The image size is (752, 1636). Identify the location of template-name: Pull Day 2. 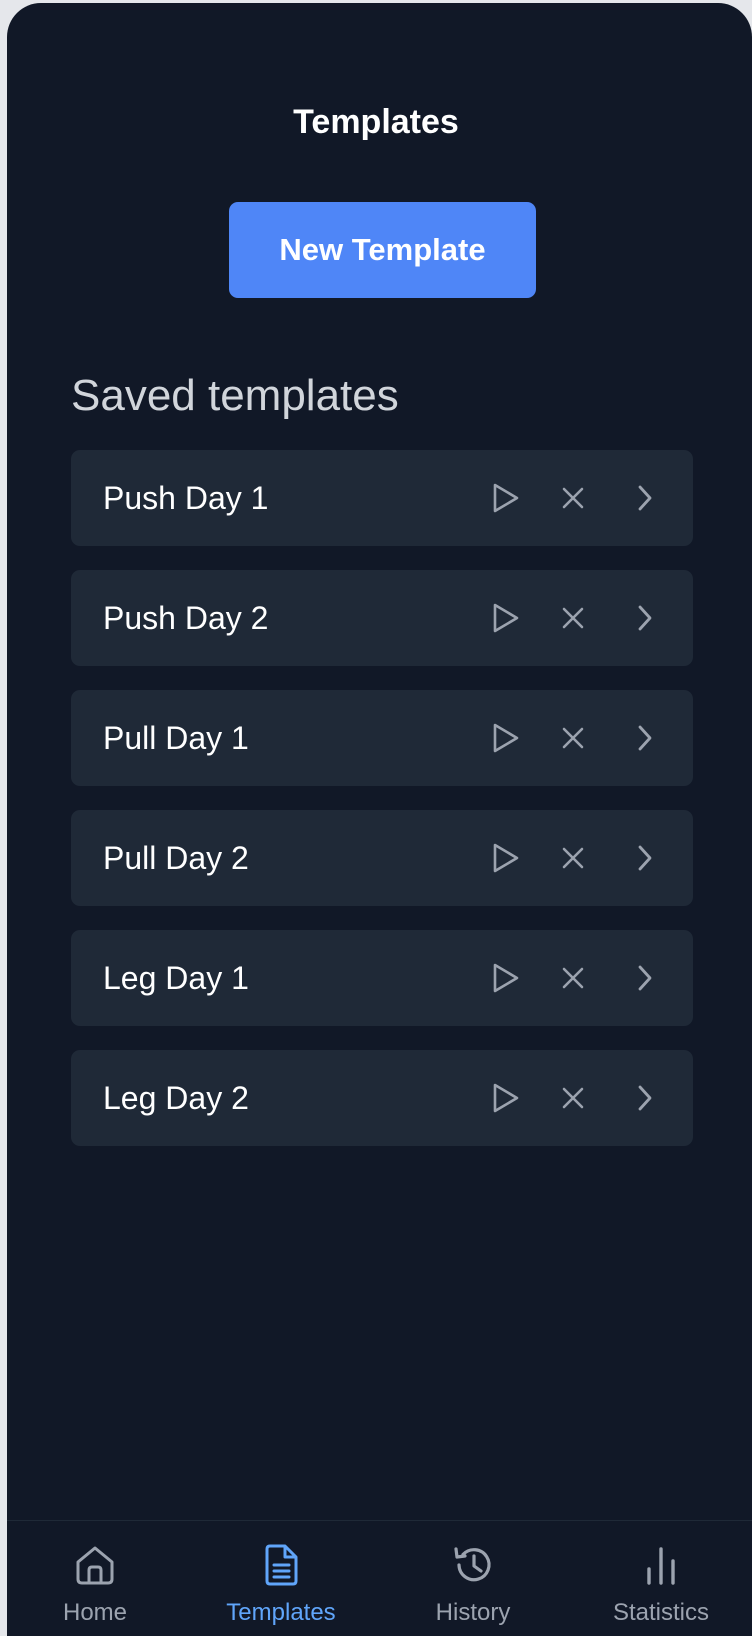
(176, 857).